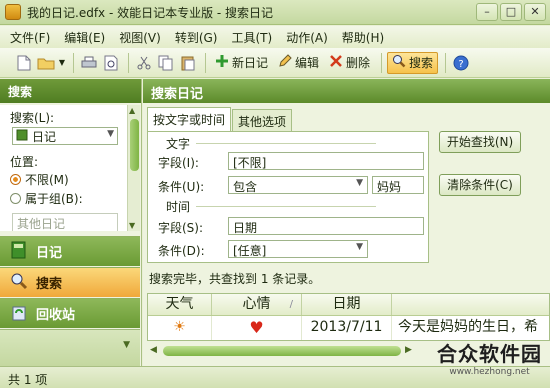 The image size is (550, 388). What do you see at coordinates (262, 120) in the screenshot?
I see `tab-other-options: 其他选项` at bounding box center [262, 120].